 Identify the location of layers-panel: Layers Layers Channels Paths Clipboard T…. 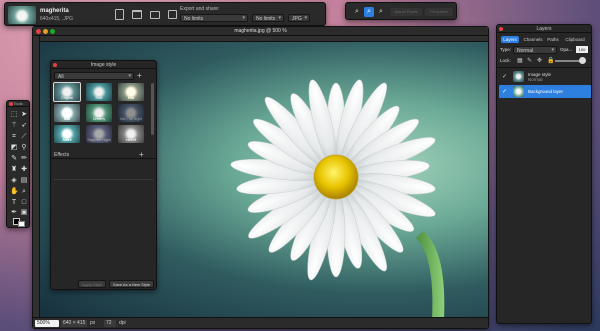
(544, 174).